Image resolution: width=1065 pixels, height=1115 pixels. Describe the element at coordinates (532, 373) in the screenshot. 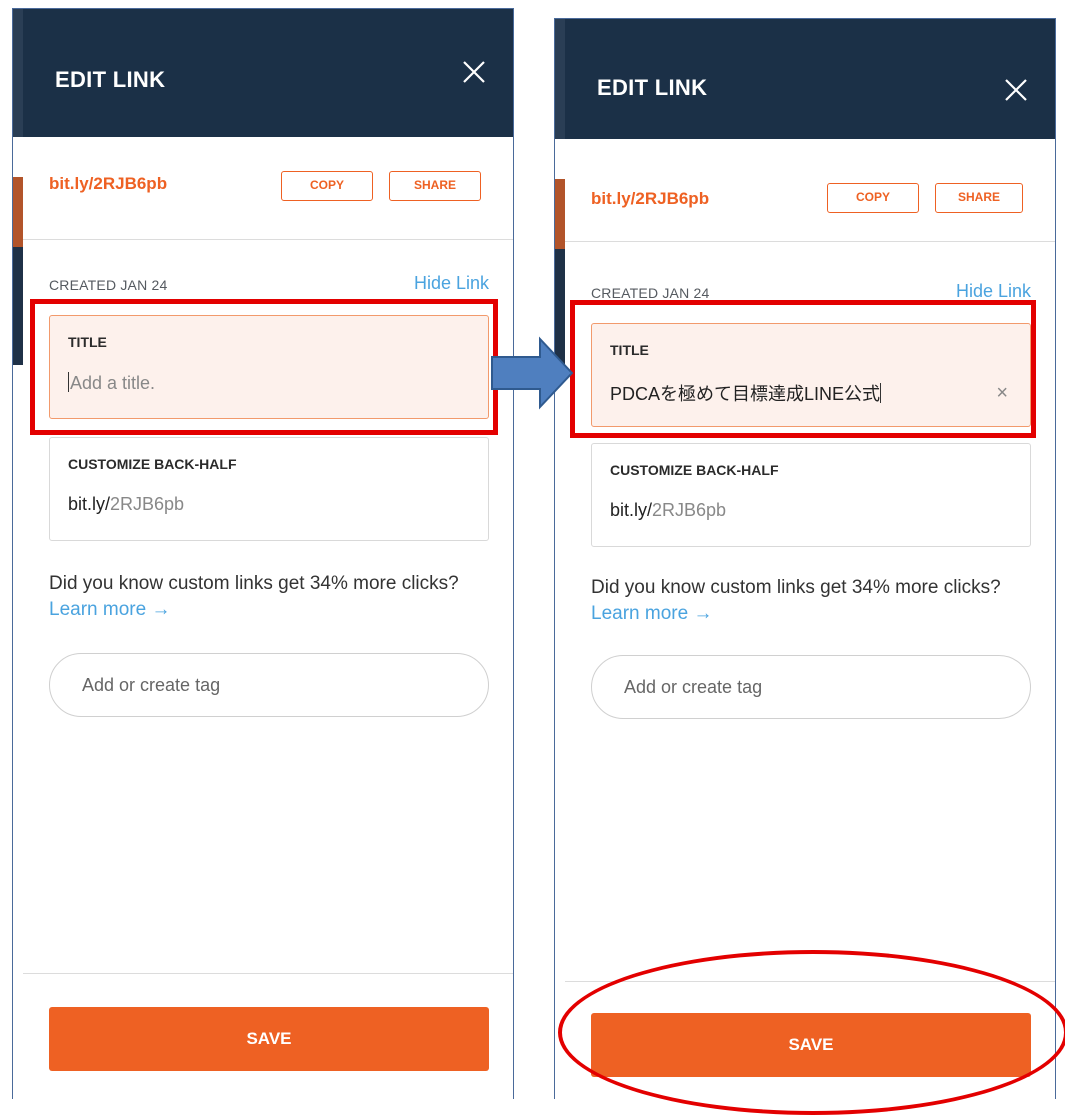

I see `arrow-right-icon` at that location.